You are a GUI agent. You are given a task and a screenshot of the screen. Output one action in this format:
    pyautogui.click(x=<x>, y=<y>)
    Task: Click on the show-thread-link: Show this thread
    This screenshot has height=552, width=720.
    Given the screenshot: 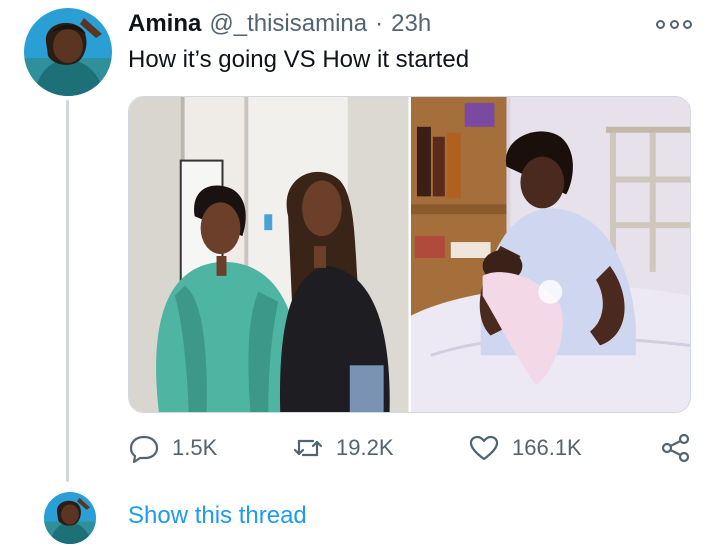 What is the action you would take?
    pyautogui.click(x=217, y=516)
    